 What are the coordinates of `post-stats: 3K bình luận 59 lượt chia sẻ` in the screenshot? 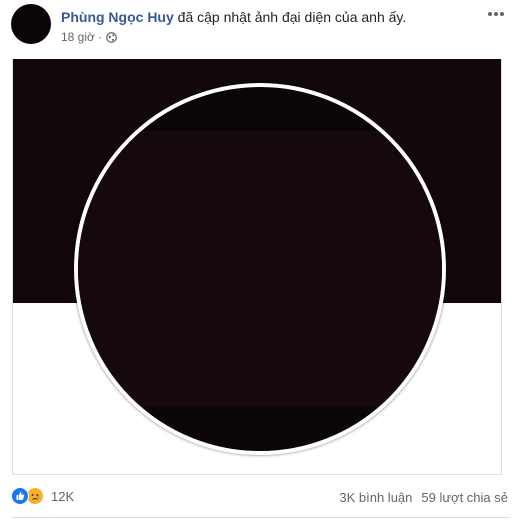 It's located at (423, 497).